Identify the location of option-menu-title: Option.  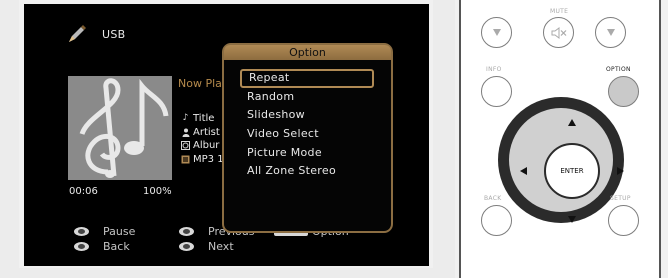
(307, 52).